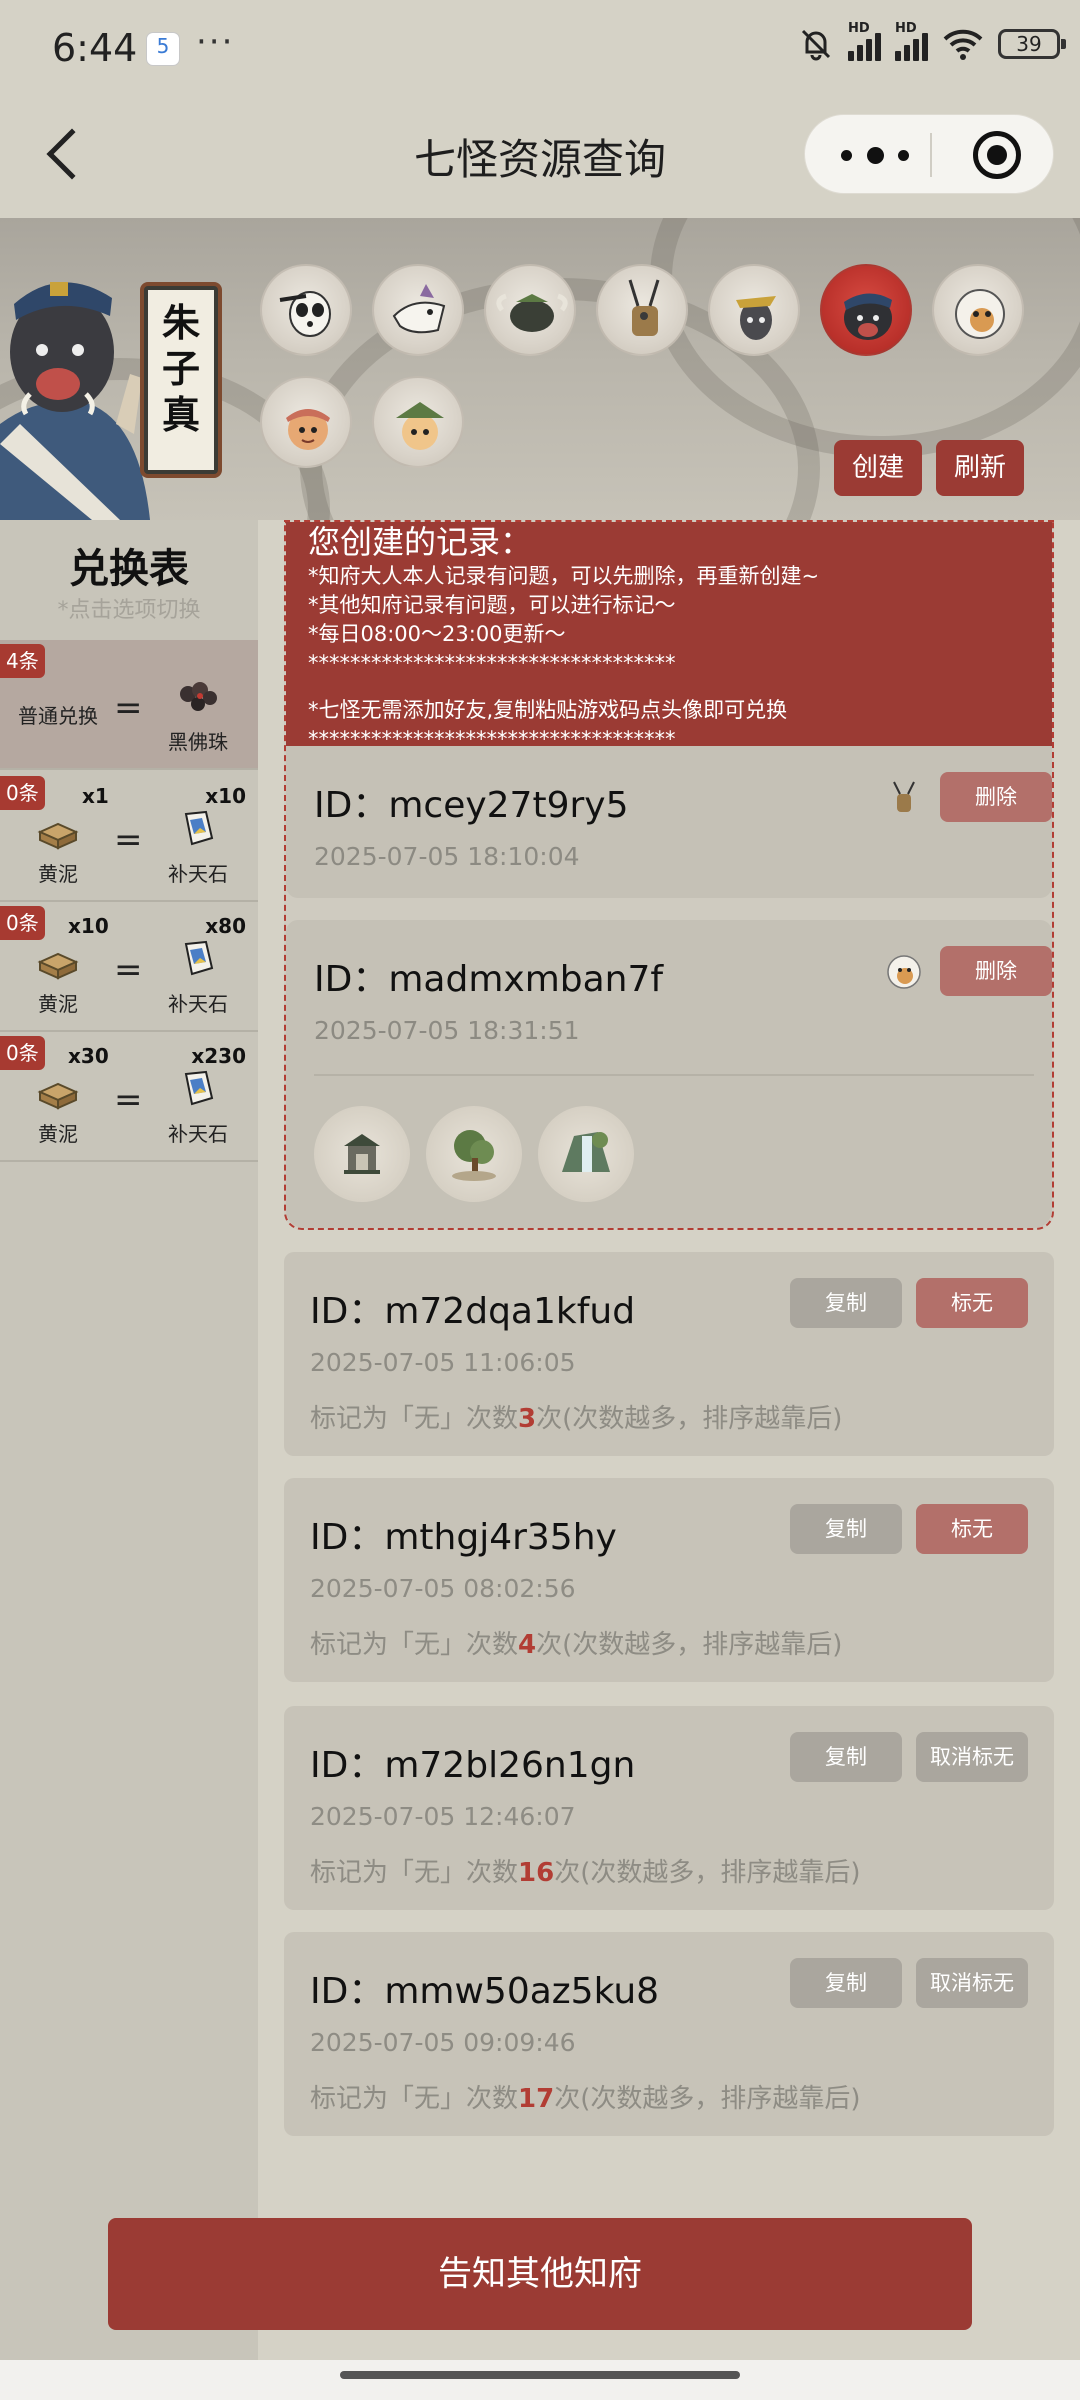 The height and width of the screenshot is (2400, 1080). I want to click on pavilion-resource-icon, so click(362, 1154).